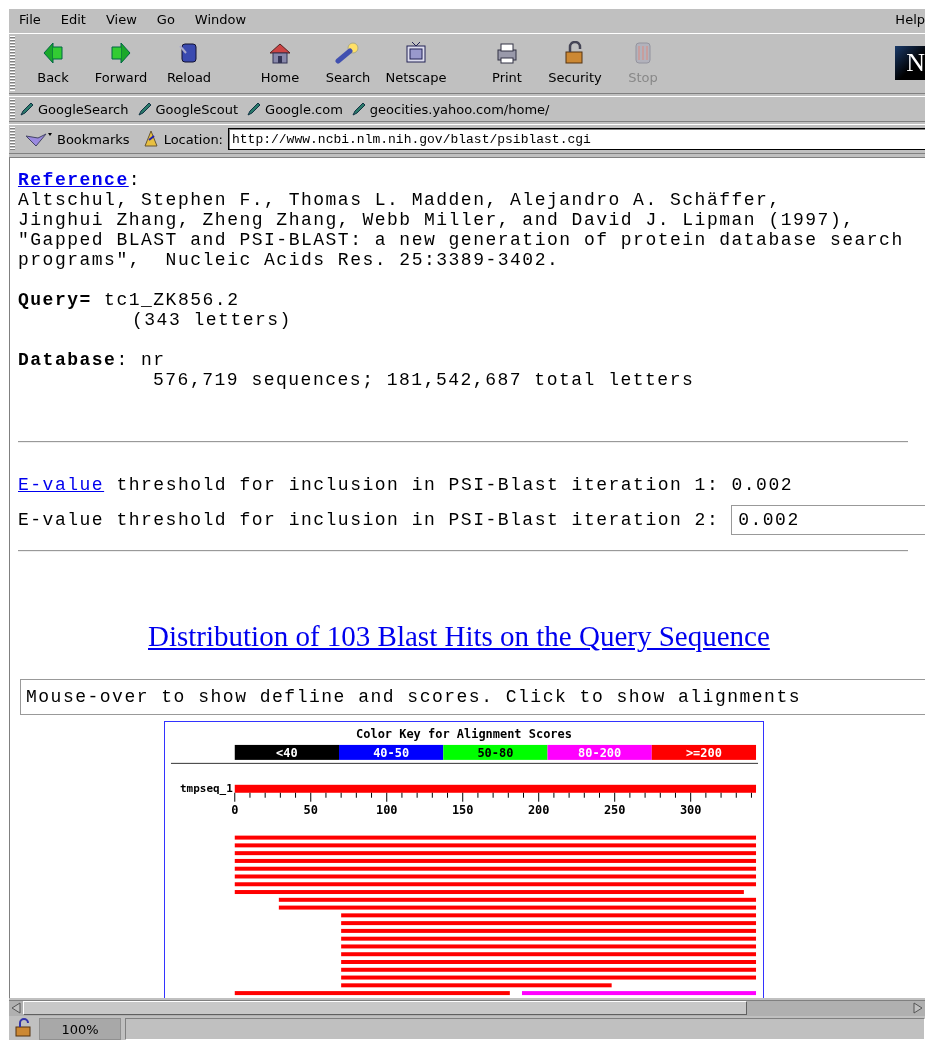  Describe the element at coordinates (129, 300) in the screenshot. I see `query-text: Query= tc1_ZK856.2` at that location.